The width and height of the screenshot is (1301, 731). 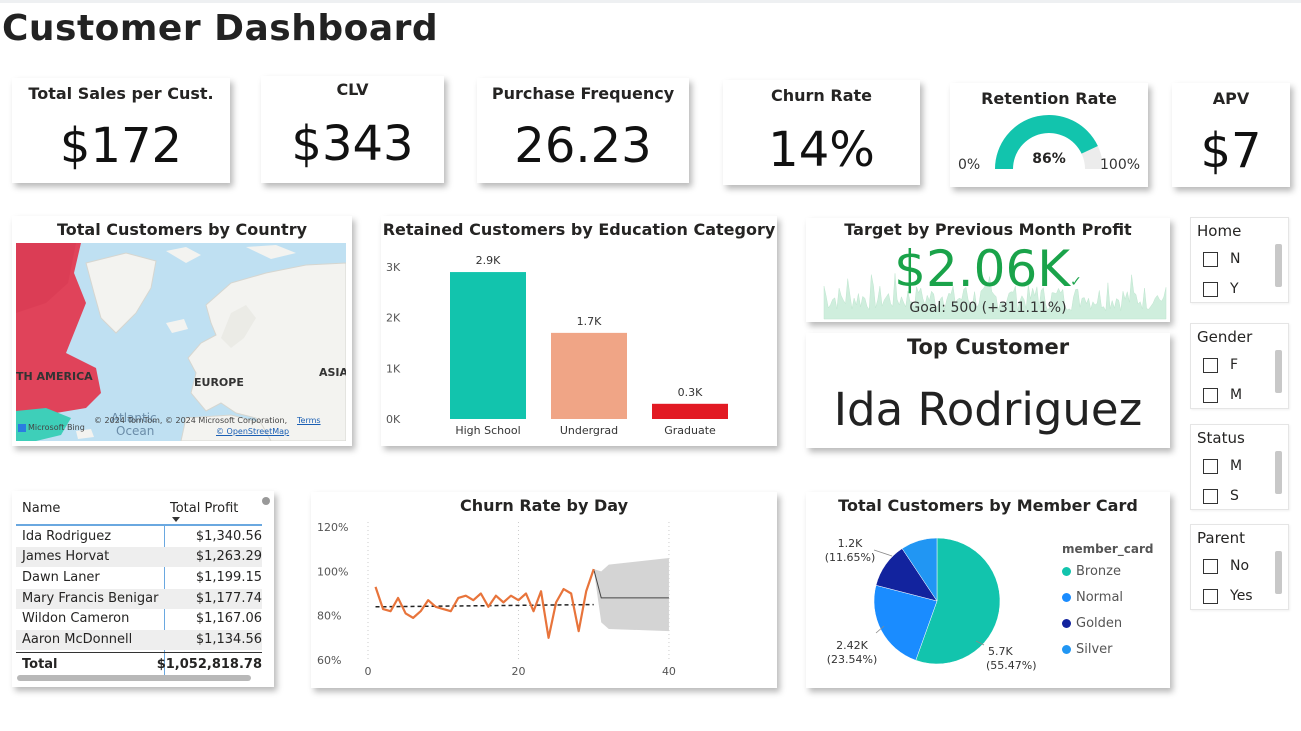 I want to click on column-header-name: Name, so click(x=41, y=508).